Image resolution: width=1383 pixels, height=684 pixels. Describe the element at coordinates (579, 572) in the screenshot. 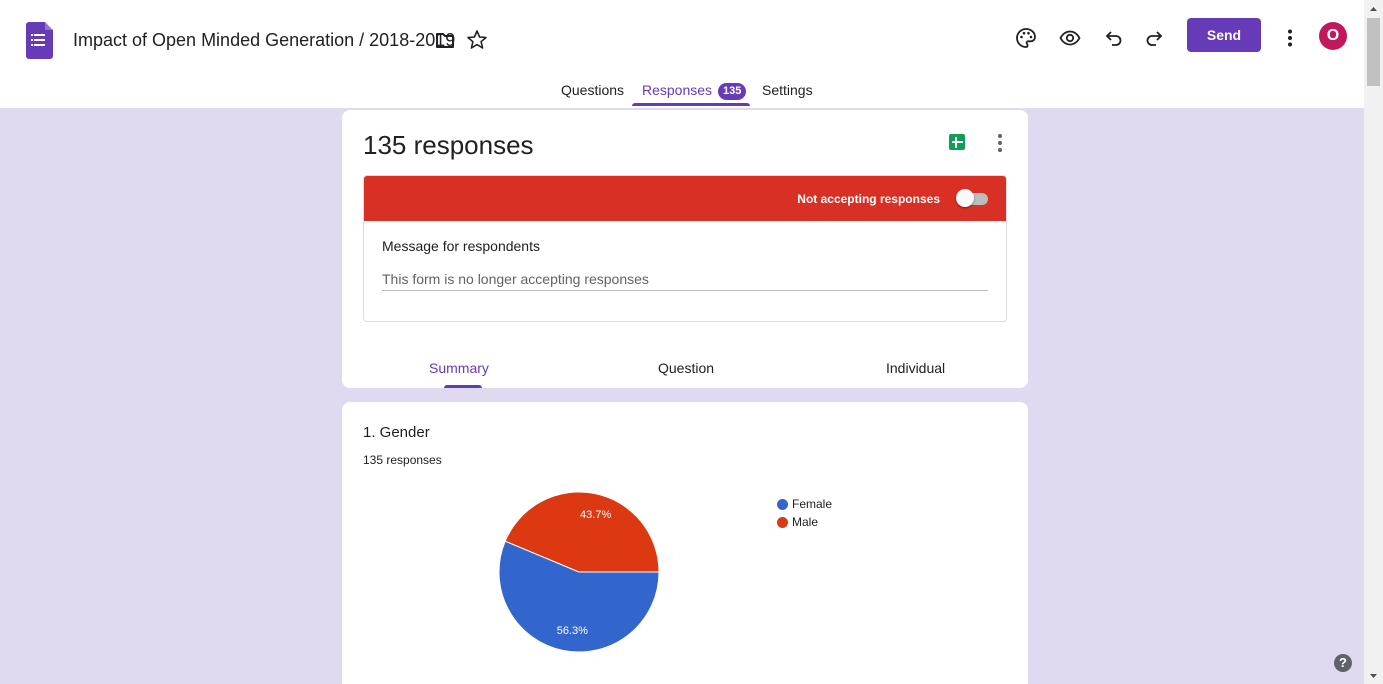

I see `gender-pie-chart: 56.3% 43.7%` at that location.